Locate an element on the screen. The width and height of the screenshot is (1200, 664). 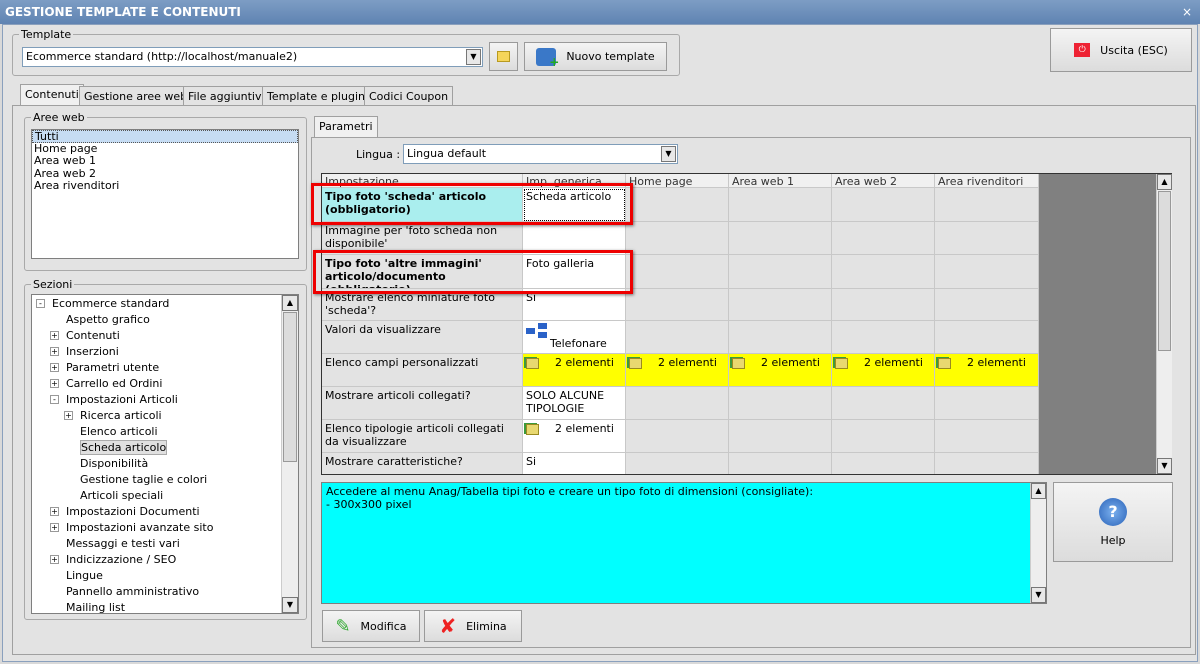
tree-item: Articoli speciali is located at coordinates (165, 496).